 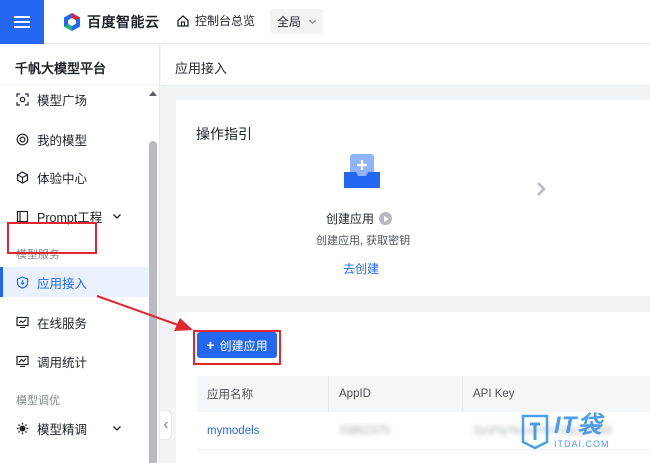 What do you see at coordinates (225, 21) in the screenshot?
I see `console-overview-label: 控制台总览` at bounding box center [225, 21].